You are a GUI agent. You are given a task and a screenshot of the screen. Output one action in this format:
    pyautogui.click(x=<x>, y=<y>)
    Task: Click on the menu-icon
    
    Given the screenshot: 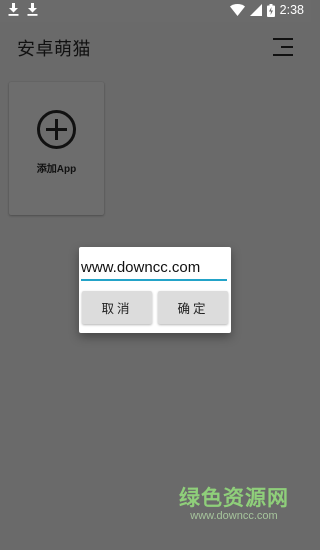 What is the action you would take?
    pyautogui.click(x=283, y=47)
    